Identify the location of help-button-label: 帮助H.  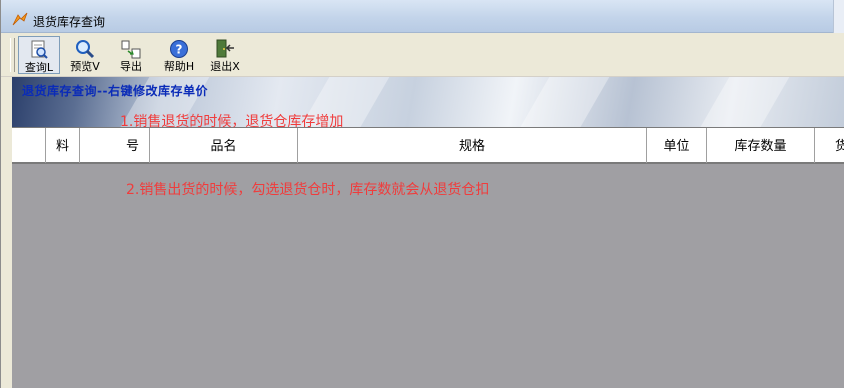
(179, 66).